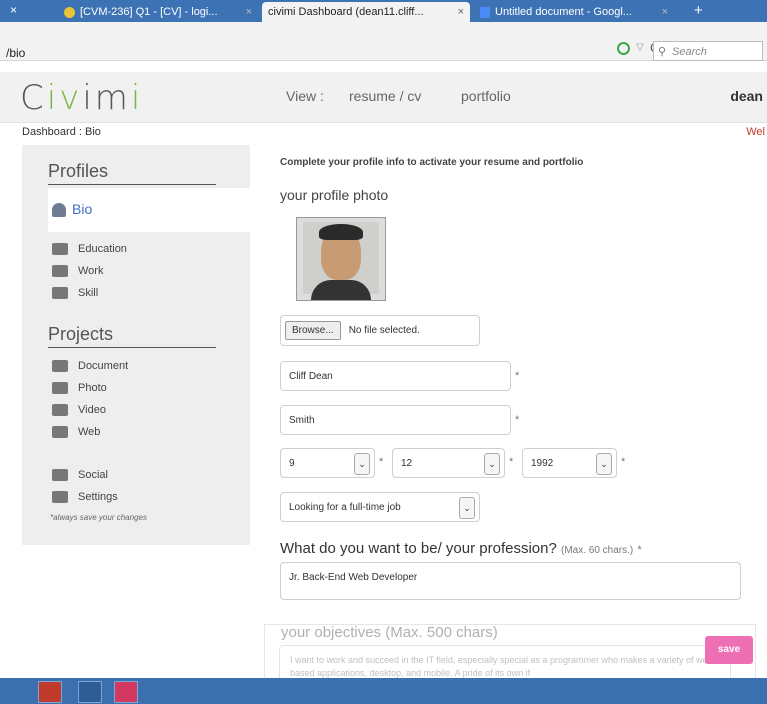  What do you see at coordinates (341, 290) in the screenshot?
I see `photo-shirt` at bounding box center [341, 290].